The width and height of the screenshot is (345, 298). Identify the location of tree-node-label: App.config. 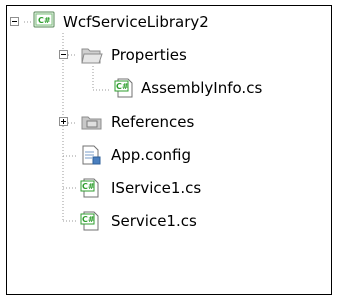
(151, 155).